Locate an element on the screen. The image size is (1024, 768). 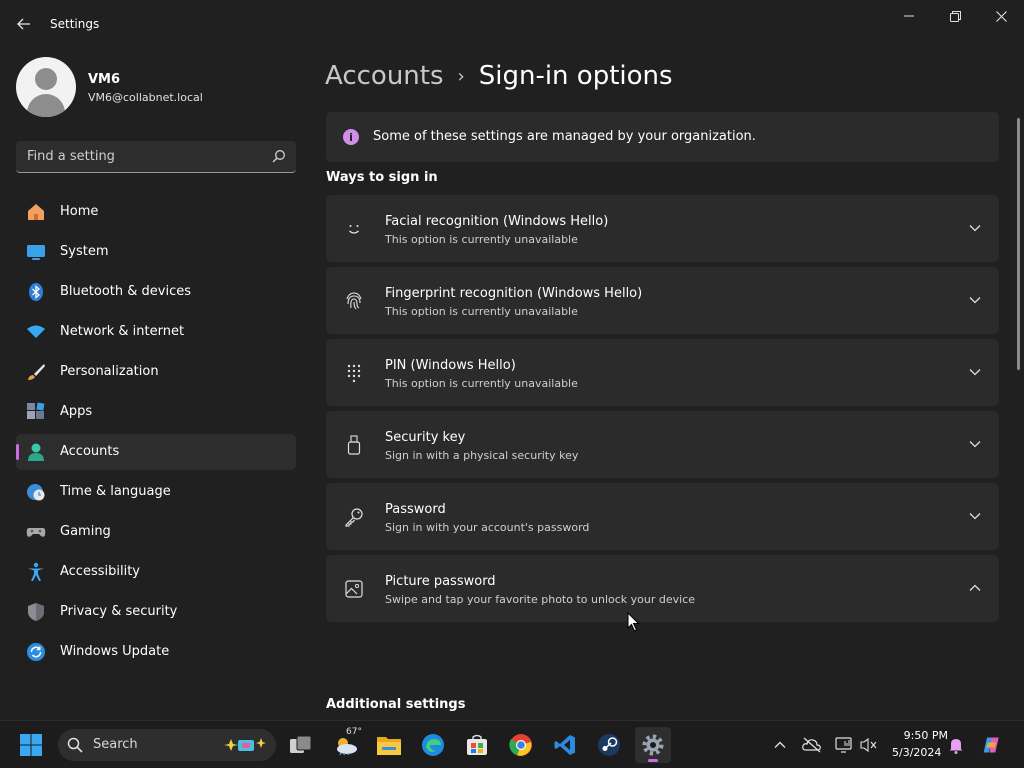
avatar-head is located at coordinates (46, 79).